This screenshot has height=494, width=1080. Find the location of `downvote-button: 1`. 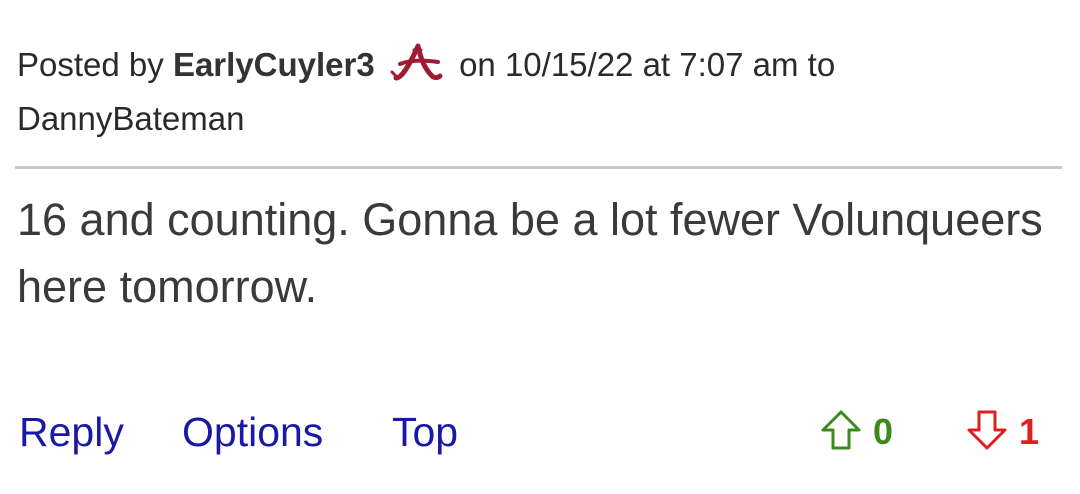

downvote-button: 1 is located at coordinates (1002, 432).